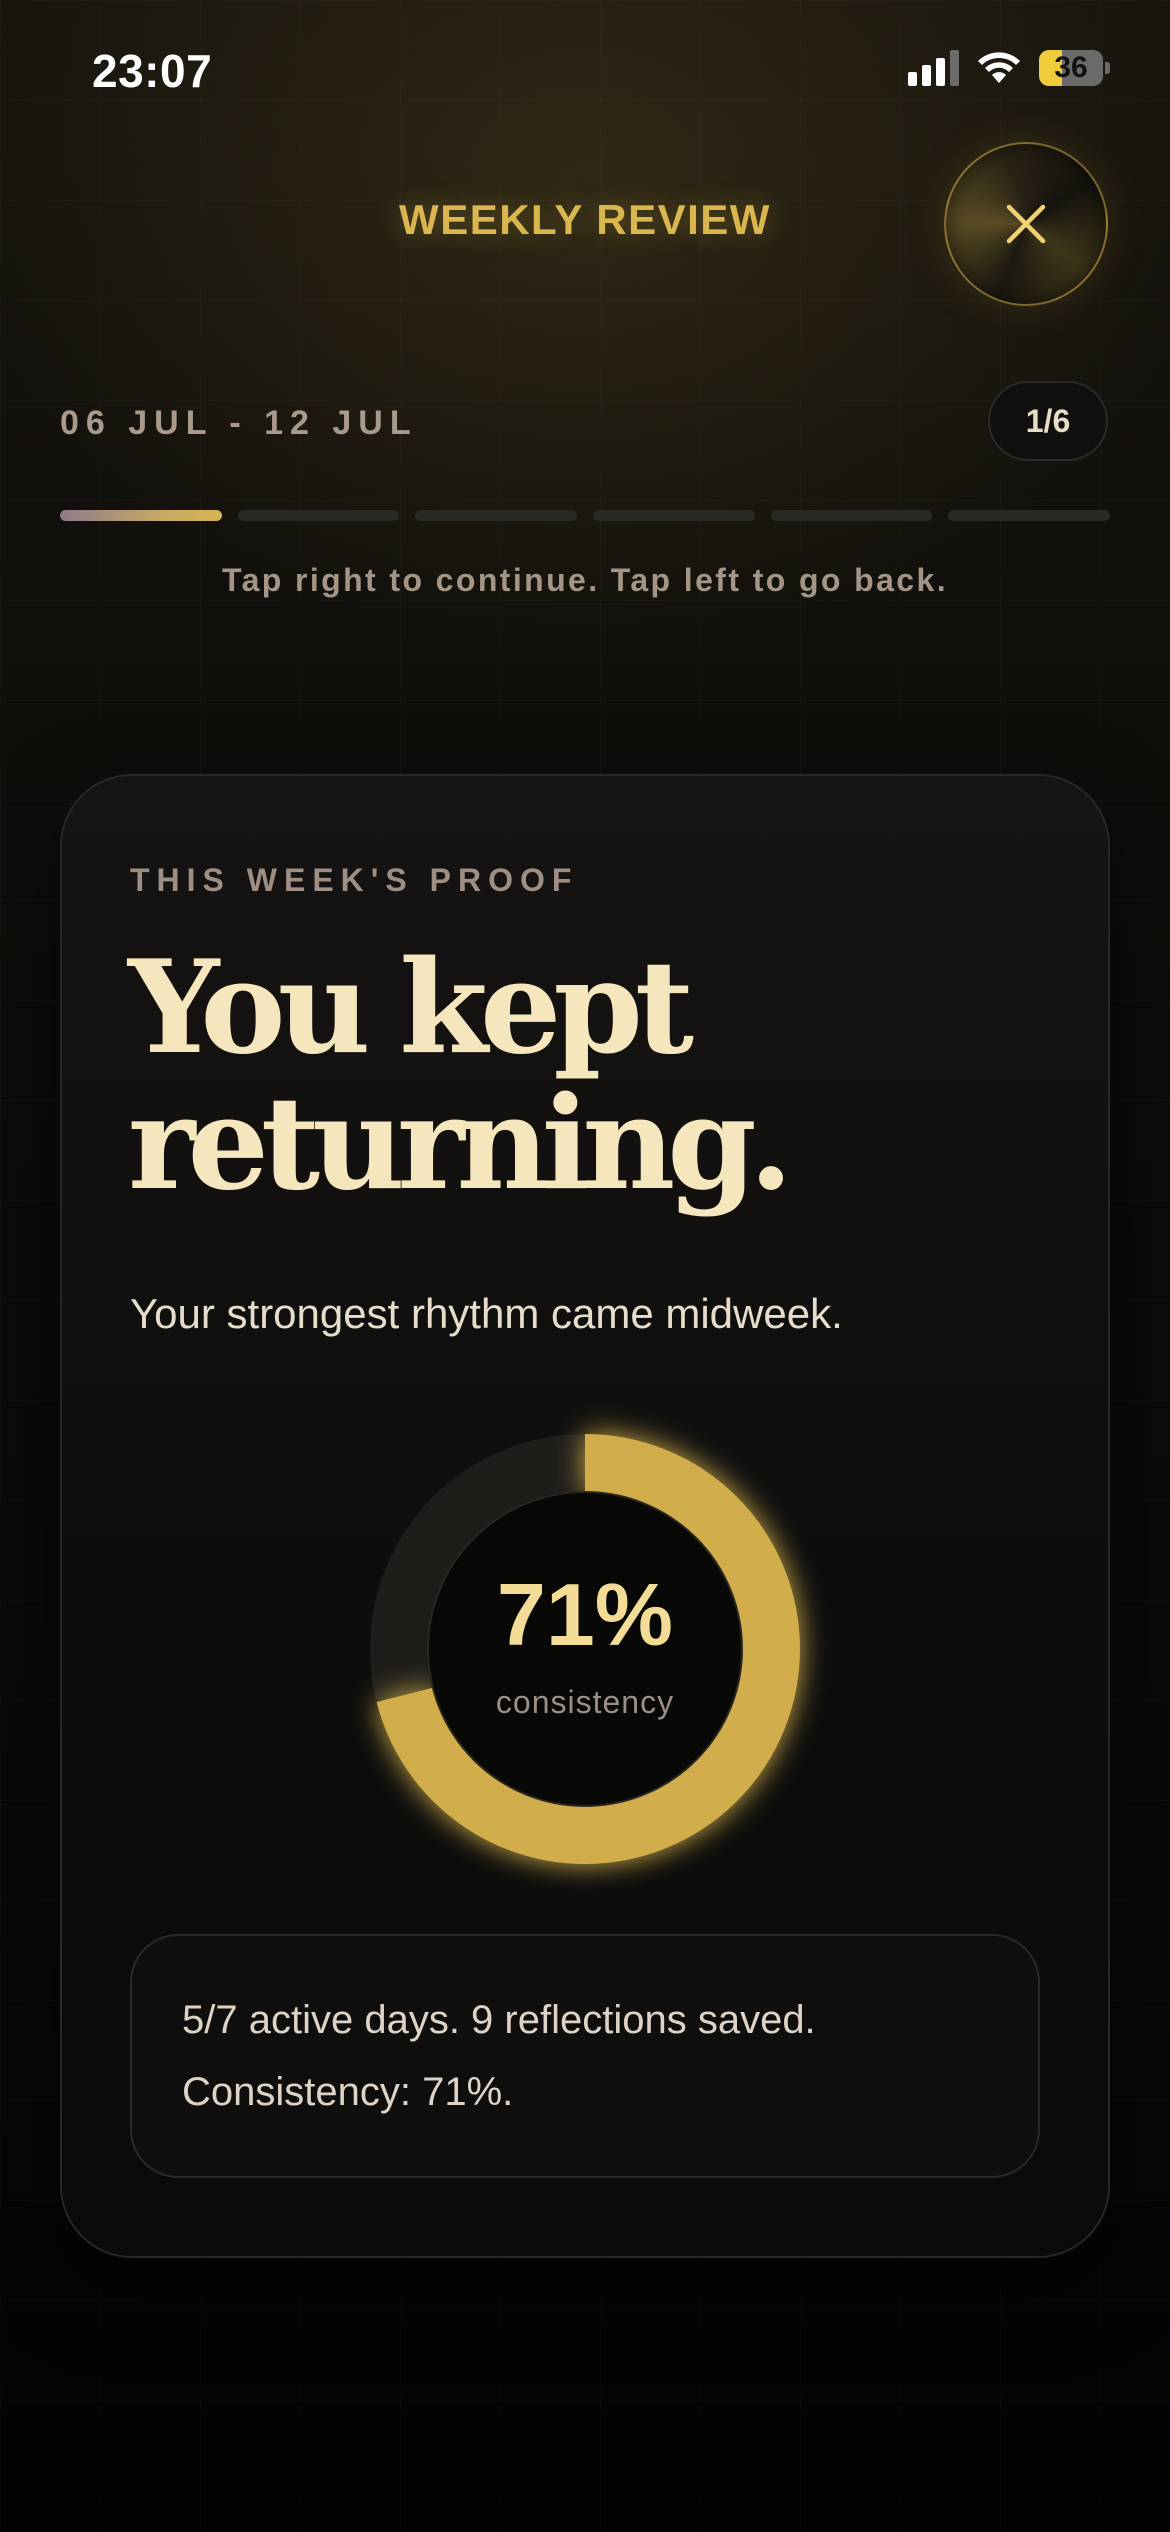  What do you see at coordinates (348, 2092) in the screenshot?
I see `stats-line-2: Consistency: 71%.` at bounding box center [348, 2092].